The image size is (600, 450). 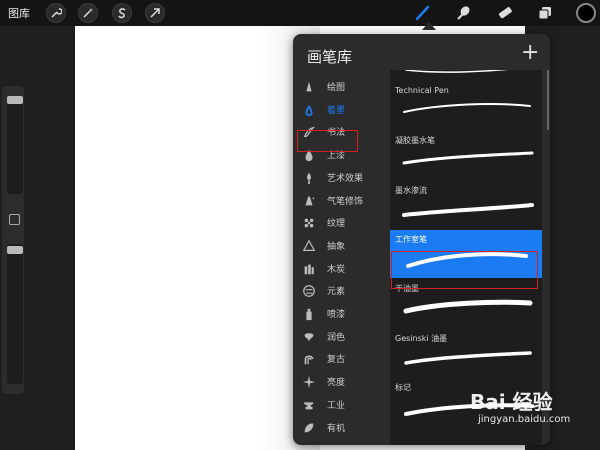 What do you see at coordinates (309, 314) in the screenshot?
I see `spray-can-icon` at bounding box center [309, 314].